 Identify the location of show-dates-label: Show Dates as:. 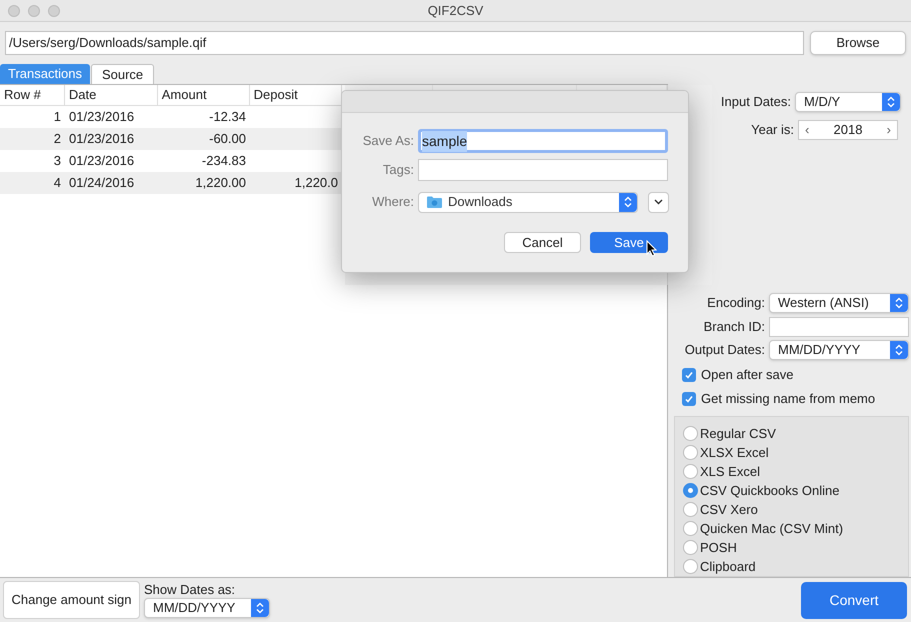
(190, 589).